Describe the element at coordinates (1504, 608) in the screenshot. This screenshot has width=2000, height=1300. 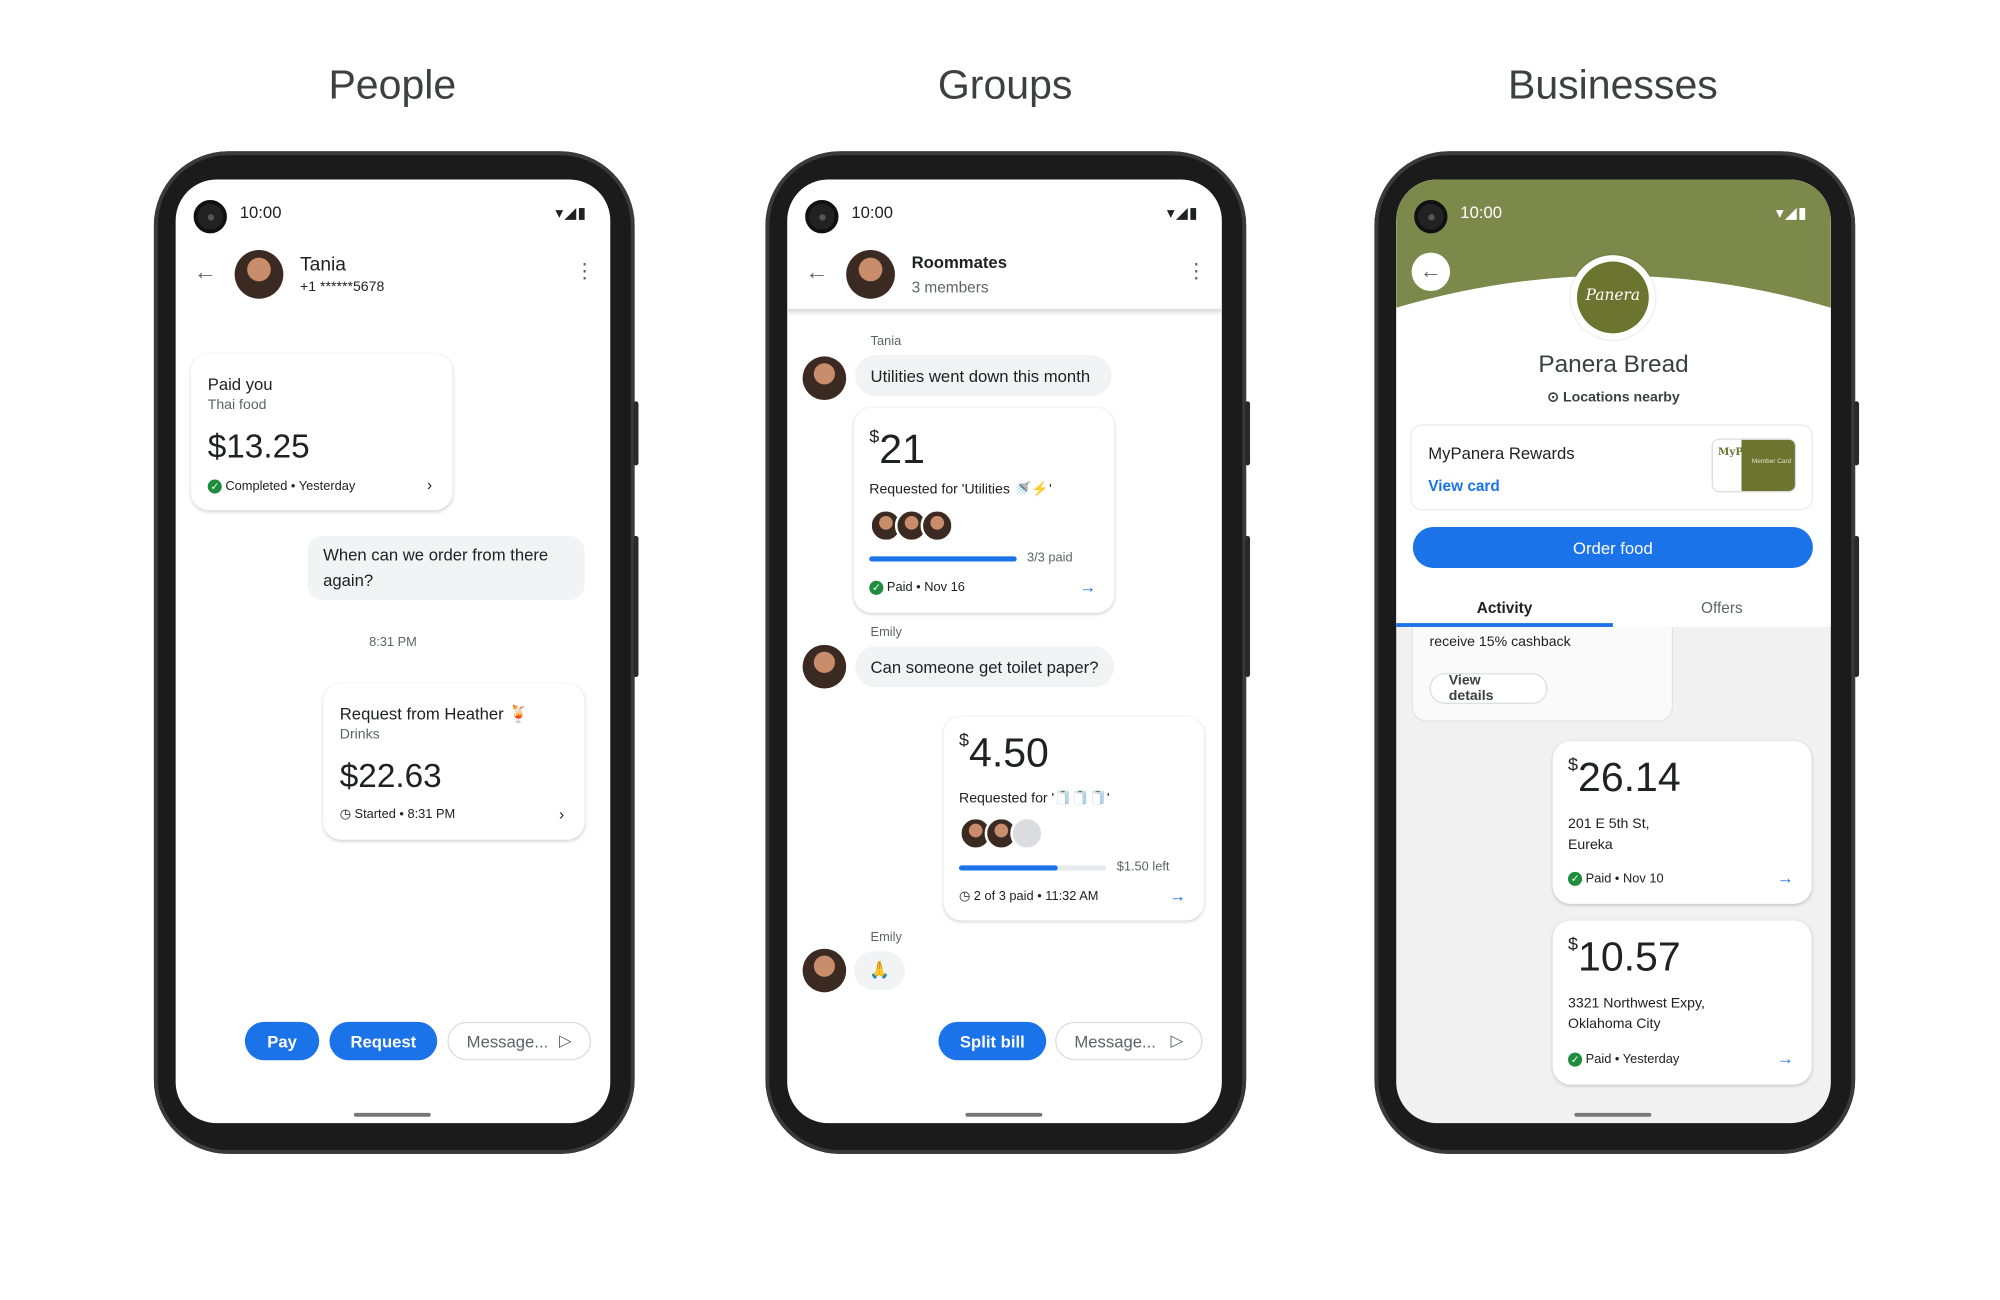
I see `tab-activity: Activity` at that location.